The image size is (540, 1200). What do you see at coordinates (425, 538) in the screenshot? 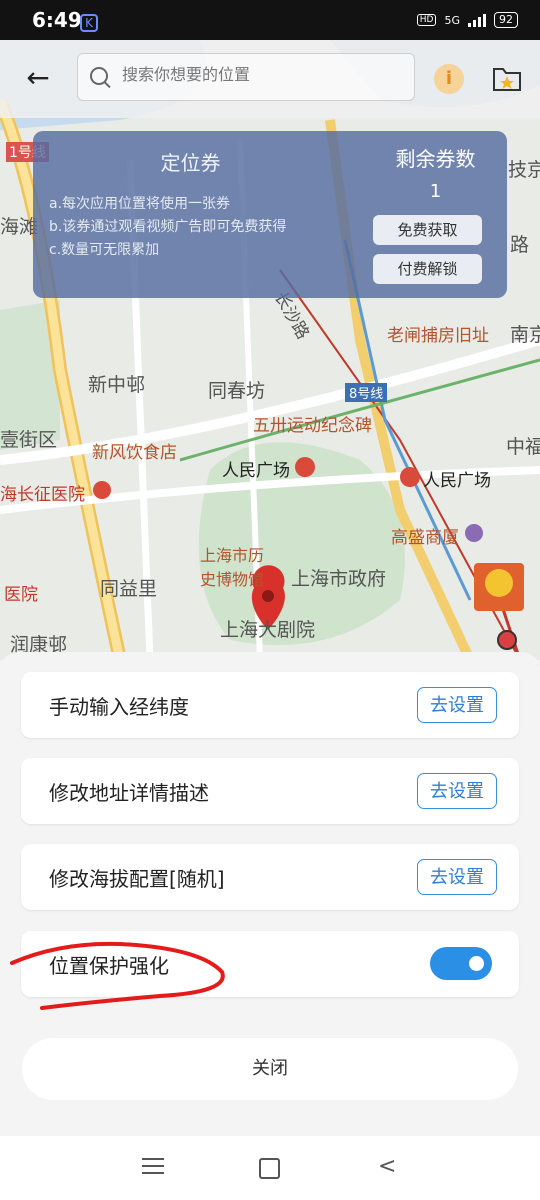
I see `map-label: 高盛商厦` at bounding box center [425, 538].